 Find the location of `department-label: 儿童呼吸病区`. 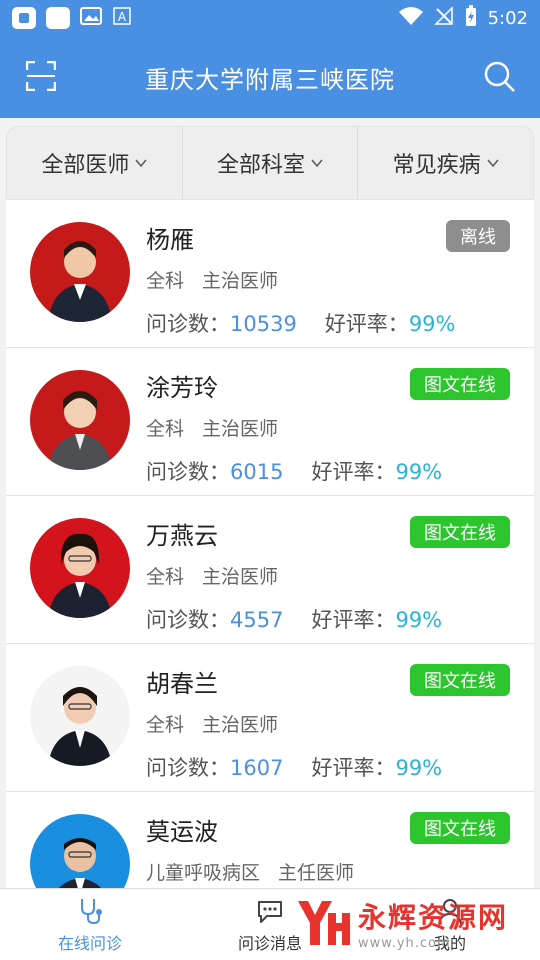

department-label: 儿童呼吸病区 is located at coordinates (203, 873).